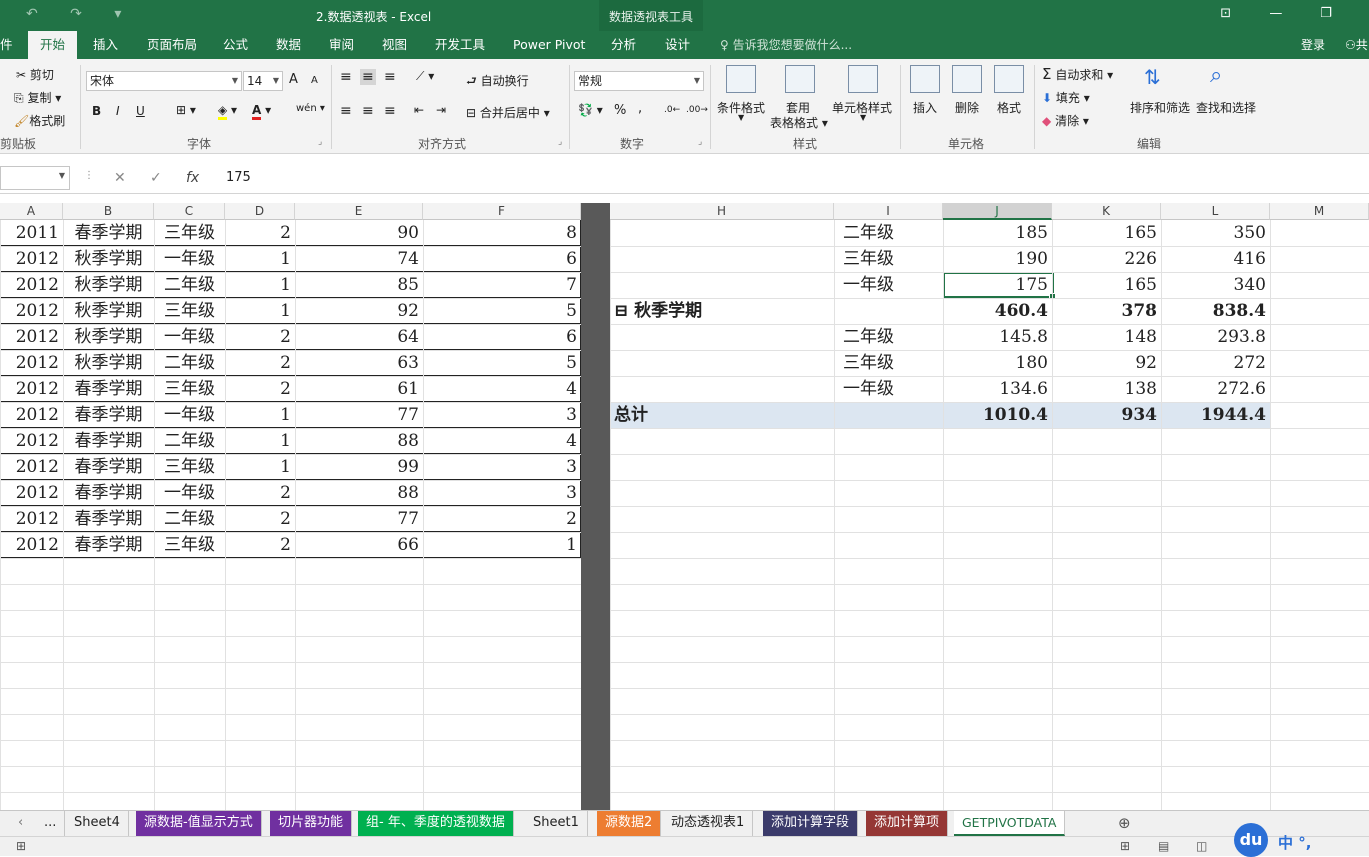  Describe the element at coordinates (419, 110) in the screenshot. I see `decrease-indent-button: ⇤` at that location.